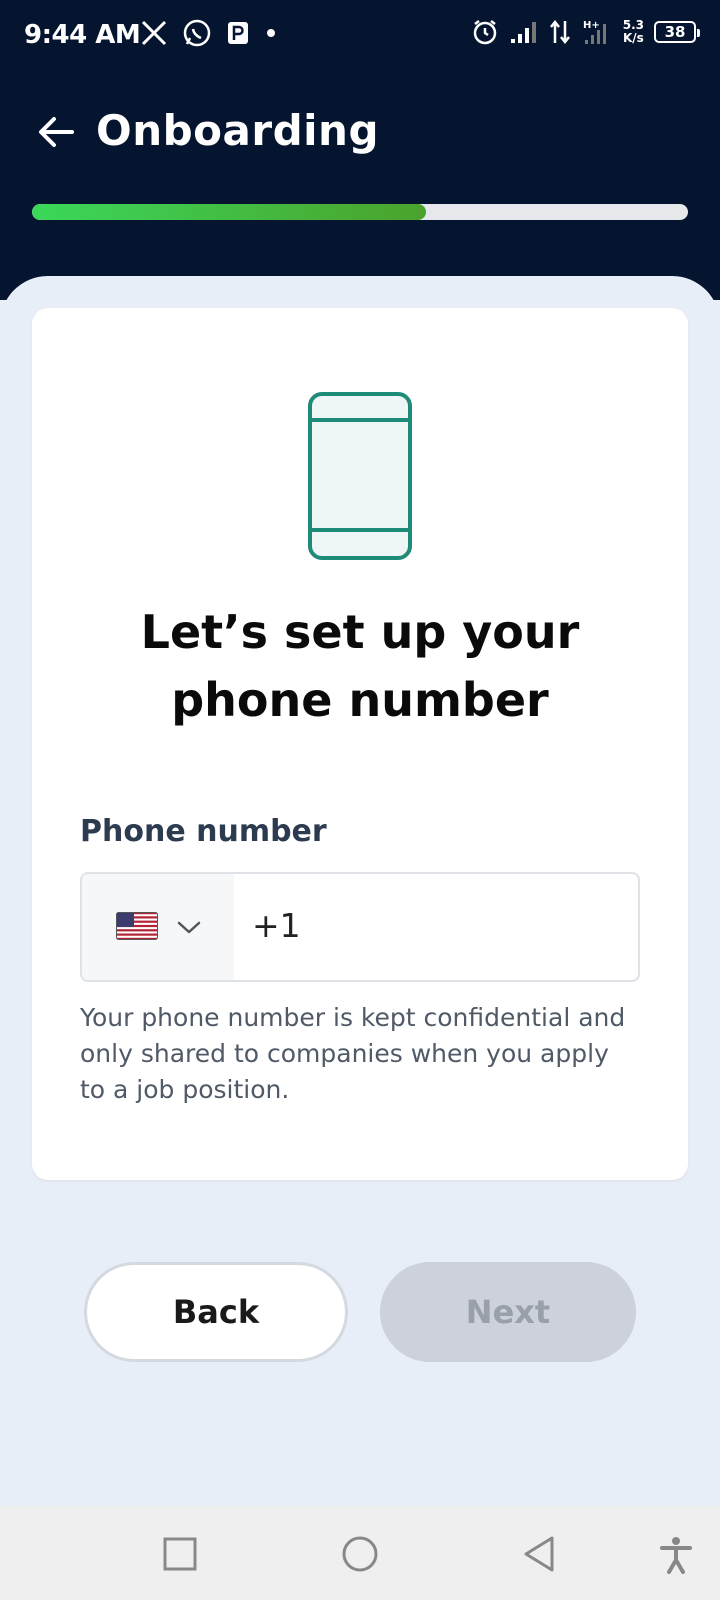  I want to click on svg-text: H+, so click(591, 25).